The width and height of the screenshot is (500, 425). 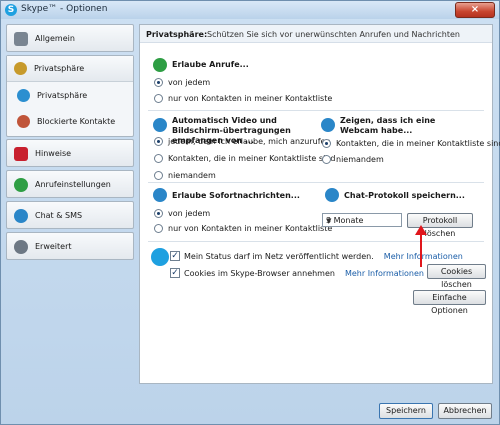 What do you see at coordinates (59, 215) in the screenshot?
I see `sidebar-item-label: Chat & SMS` at bounding box center [59, 215].